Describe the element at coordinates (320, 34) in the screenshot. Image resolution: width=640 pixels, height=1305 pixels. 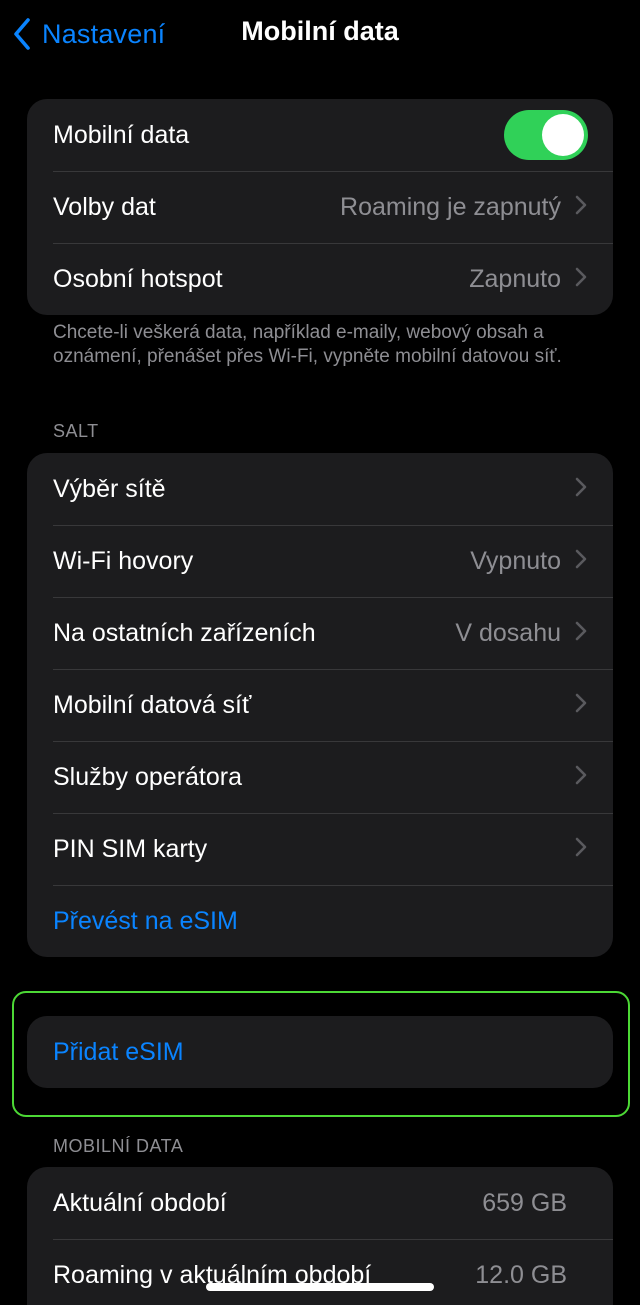
I see `navigation-bar: Nastavení Mobilní data` at that location.